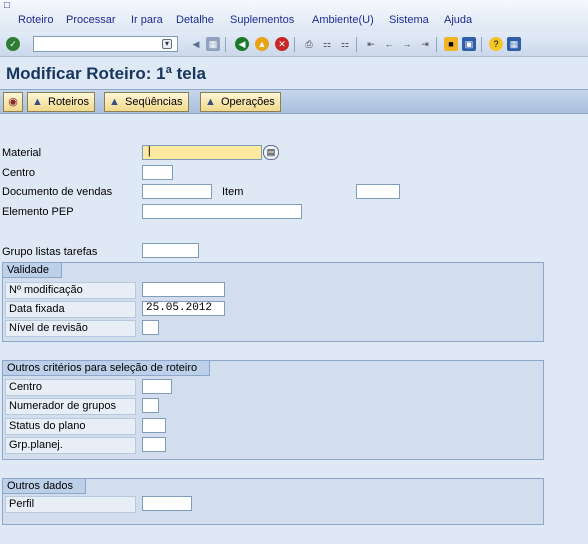 The width and height of the screenshot is (588, 544). Describe the element at coordinates (195, 20) in the screenshot. I see `menu-detalhe: Detalhe` at that location.